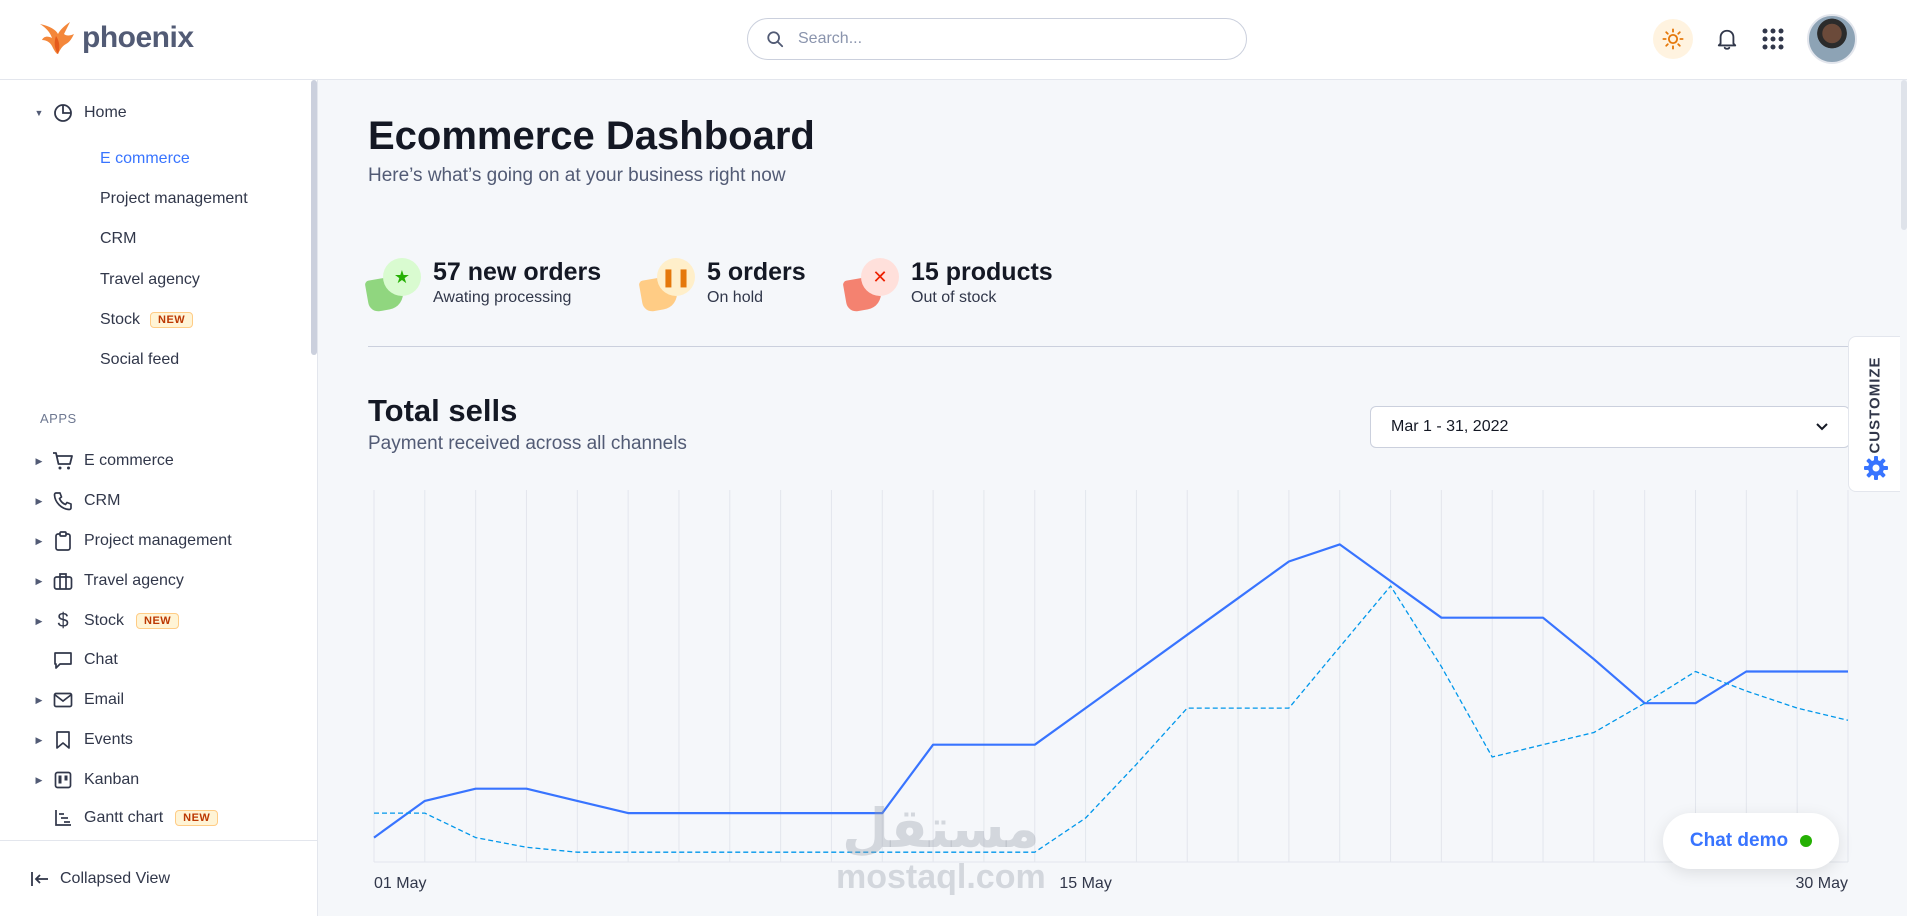 The width and height of the screenshot is (1907, 916). What do you see at coordinates (1755, 39) in the screenshot?
I see `top-actions` at bounding box center [1755, 39].